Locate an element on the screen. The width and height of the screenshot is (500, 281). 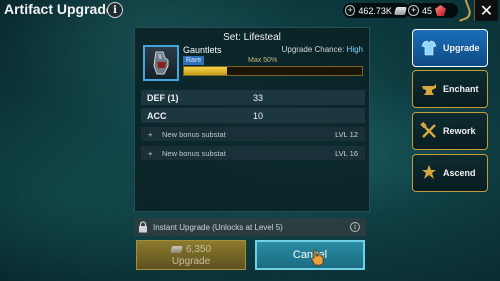
page-title: Artifact Upgrade is located at coordinates (59, 9).